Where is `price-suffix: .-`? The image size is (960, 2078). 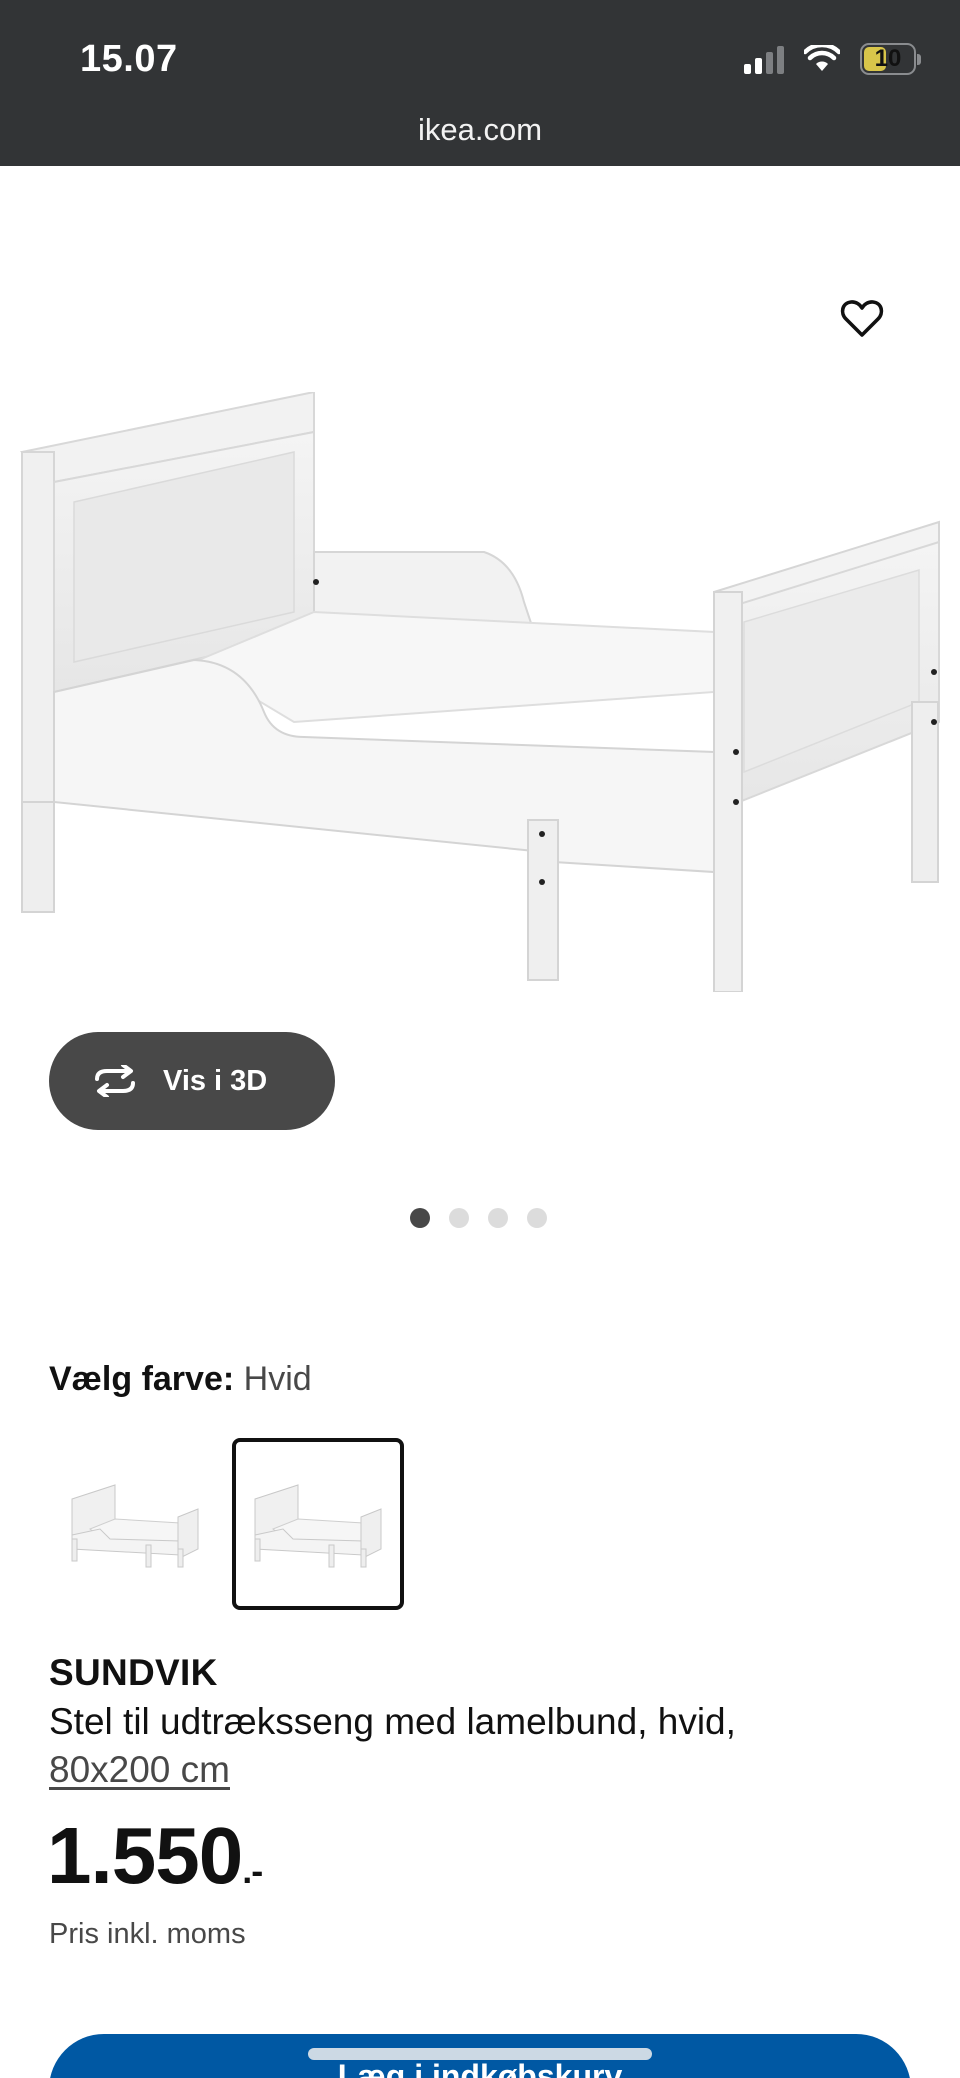 price-suffix: .- is located at coordinates (252, 1870).